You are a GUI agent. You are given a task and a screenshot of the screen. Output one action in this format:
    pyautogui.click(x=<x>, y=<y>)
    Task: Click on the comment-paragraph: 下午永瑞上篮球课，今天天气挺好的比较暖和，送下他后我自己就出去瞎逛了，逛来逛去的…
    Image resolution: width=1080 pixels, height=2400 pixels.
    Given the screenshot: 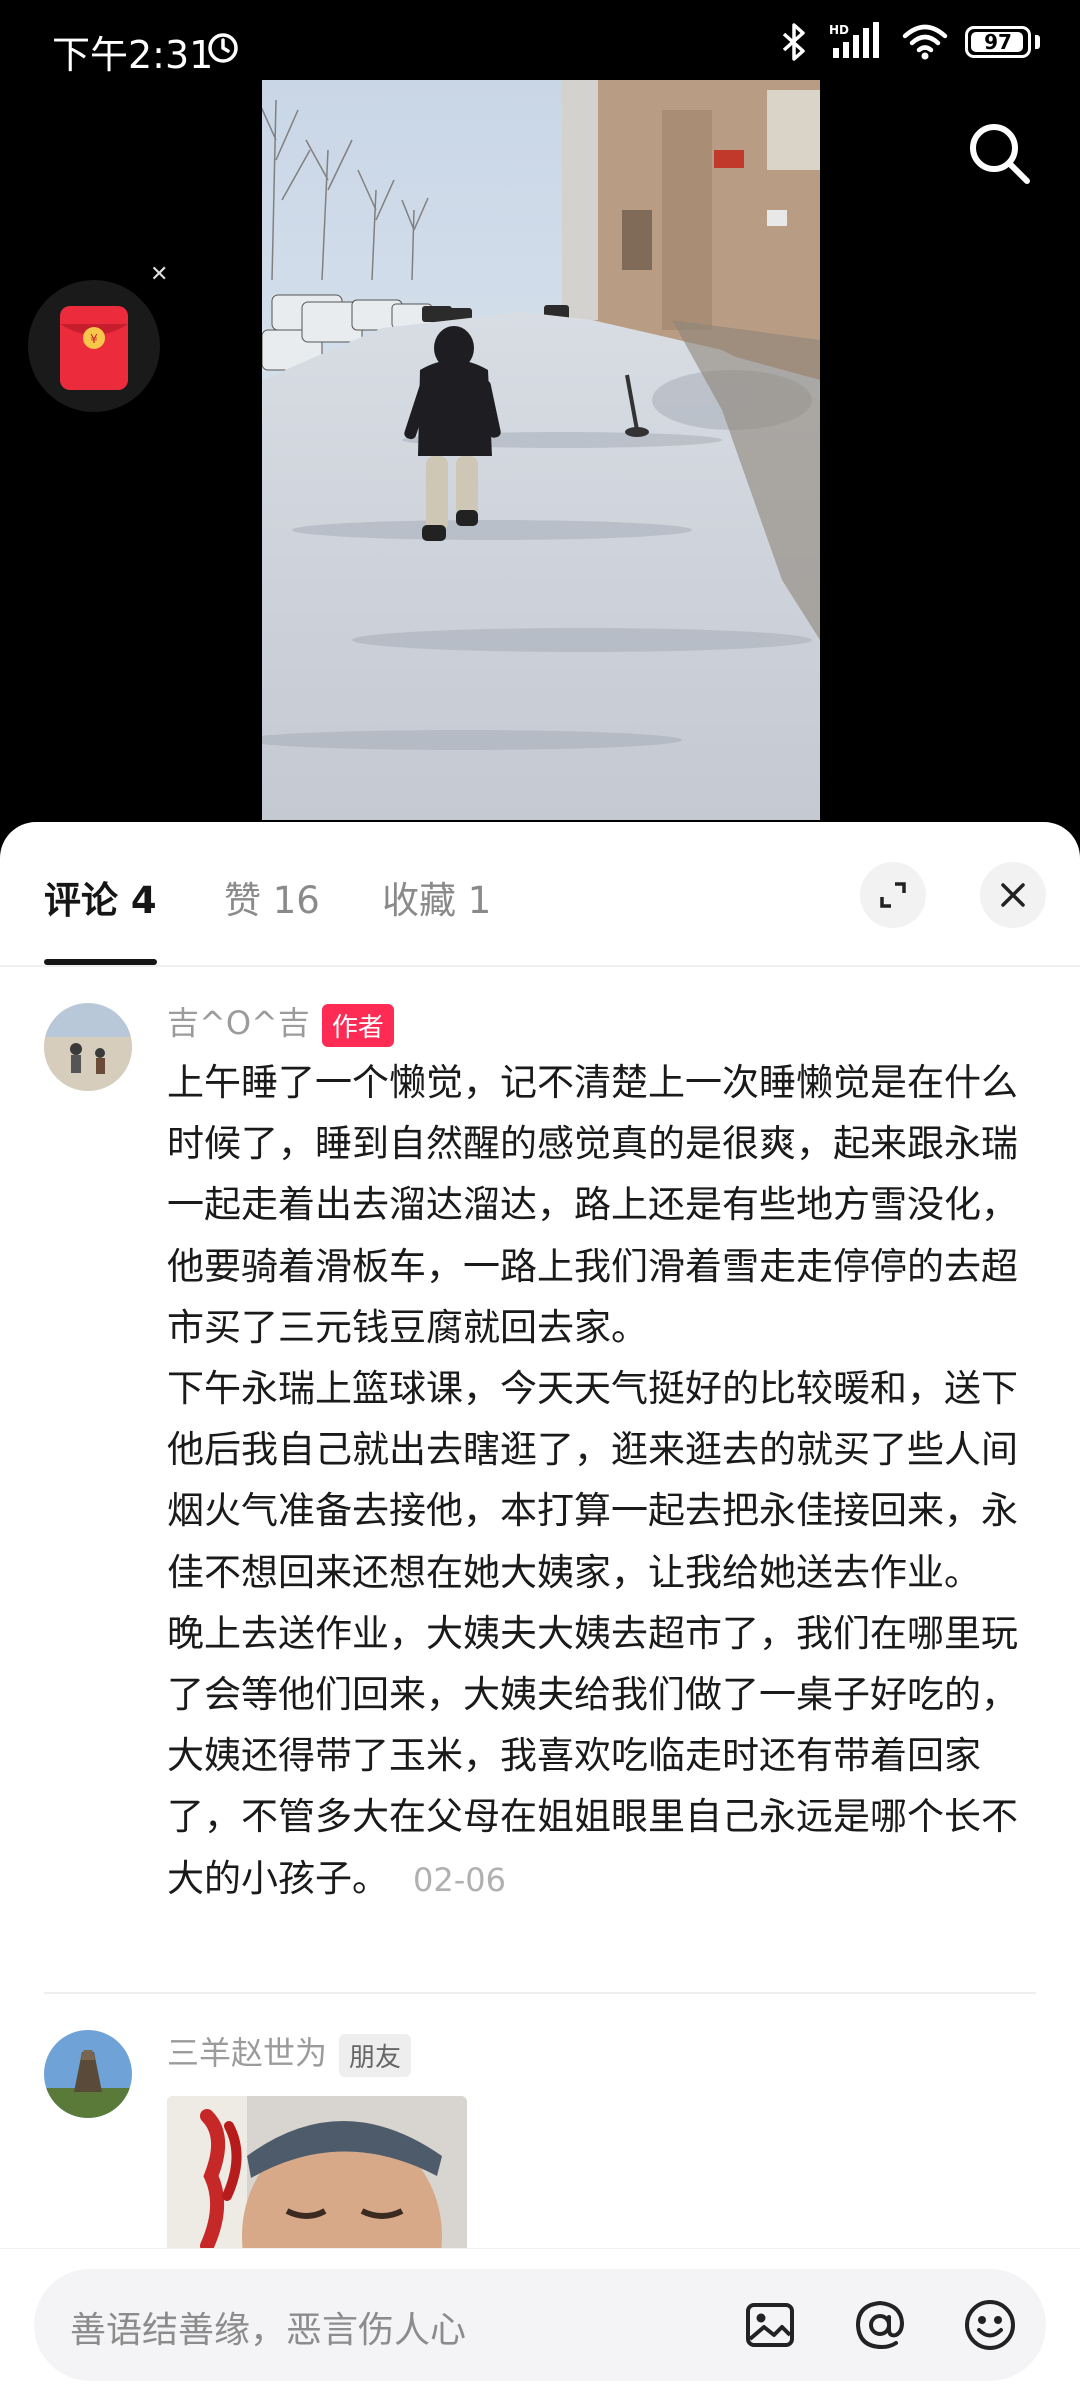 What is the action you would take?
    pyautogui.click(x=592, y=1480)
    